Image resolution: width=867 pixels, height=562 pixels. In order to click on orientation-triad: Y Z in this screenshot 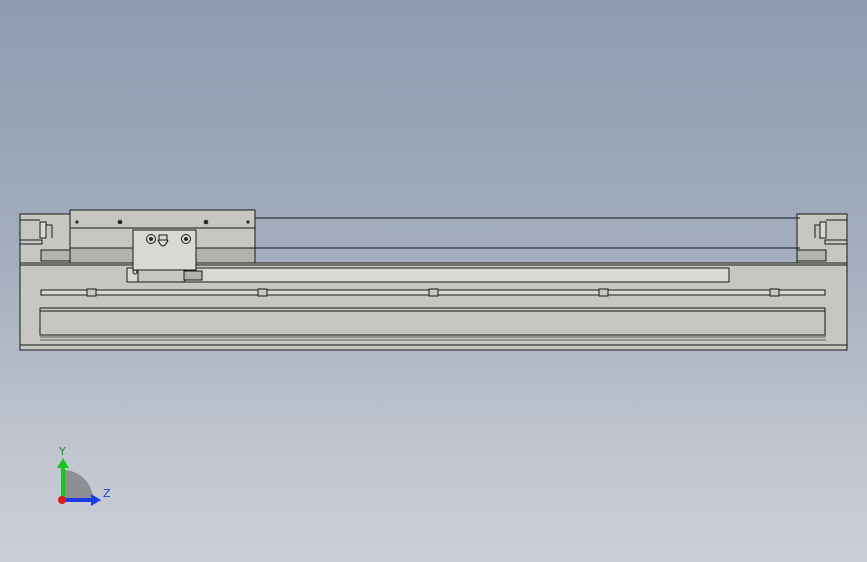, I will do `click(84, 475)`.